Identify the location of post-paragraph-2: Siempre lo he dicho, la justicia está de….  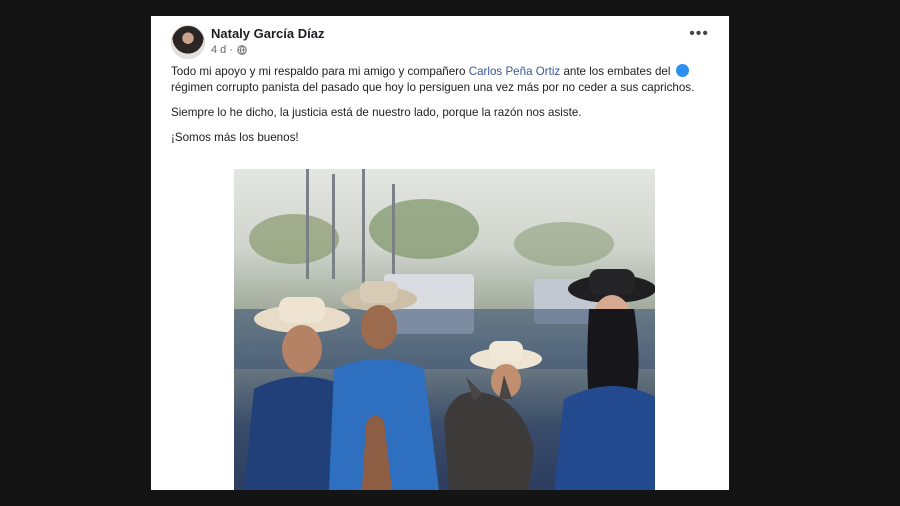
(376, 112).